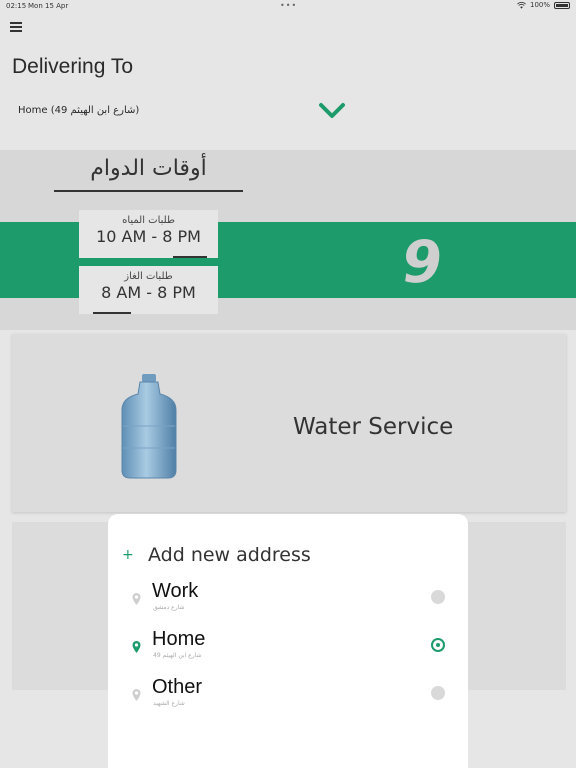 This screenshot has height=768, width=576. Describe the element at coordinates (288, 602) in the screenshot. I see `address-option-work: Work شارع دمشق` at that location.